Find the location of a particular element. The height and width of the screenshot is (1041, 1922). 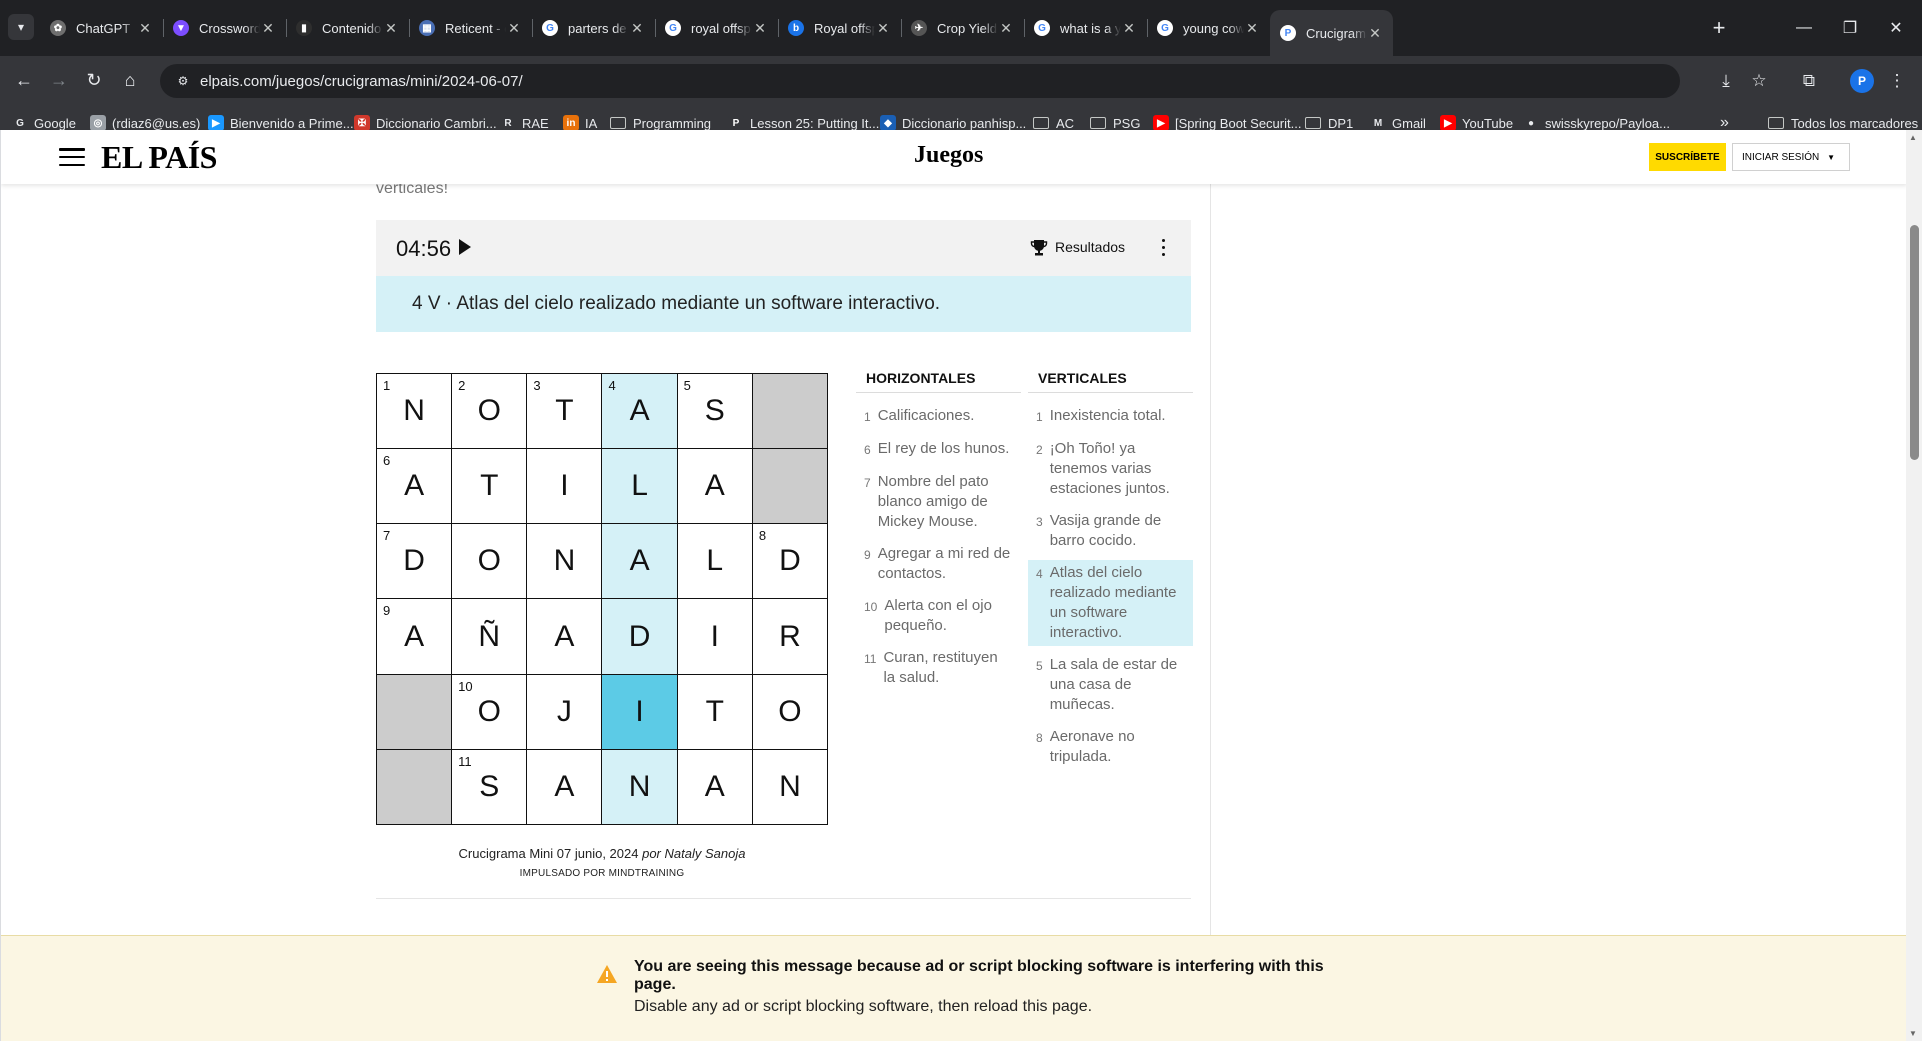

grid-cell: 4A is located at coordinates (639, 411).